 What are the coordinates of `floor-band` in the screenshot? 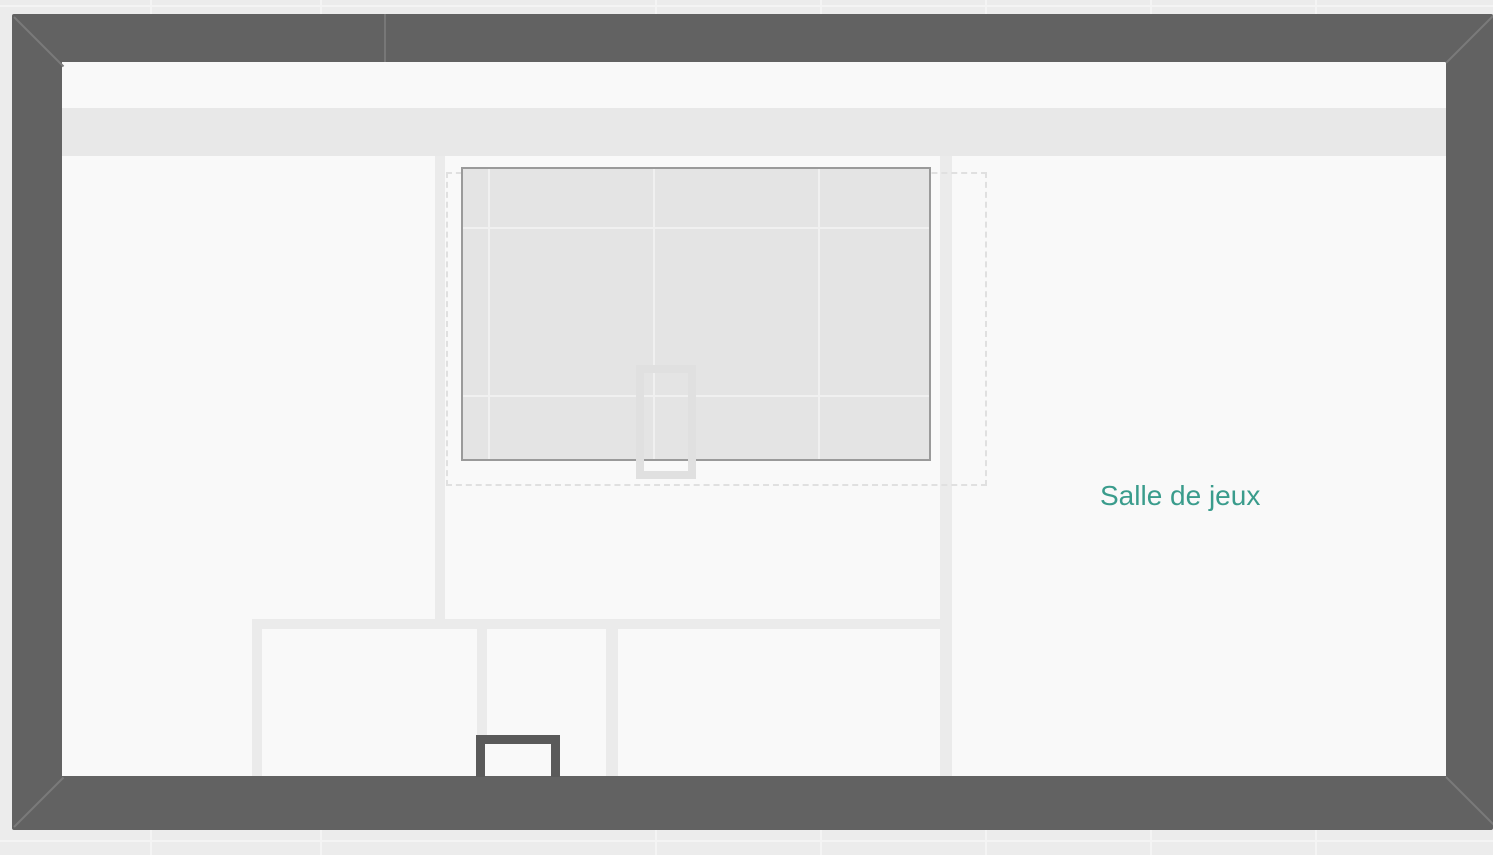 It's located at (754, 132).